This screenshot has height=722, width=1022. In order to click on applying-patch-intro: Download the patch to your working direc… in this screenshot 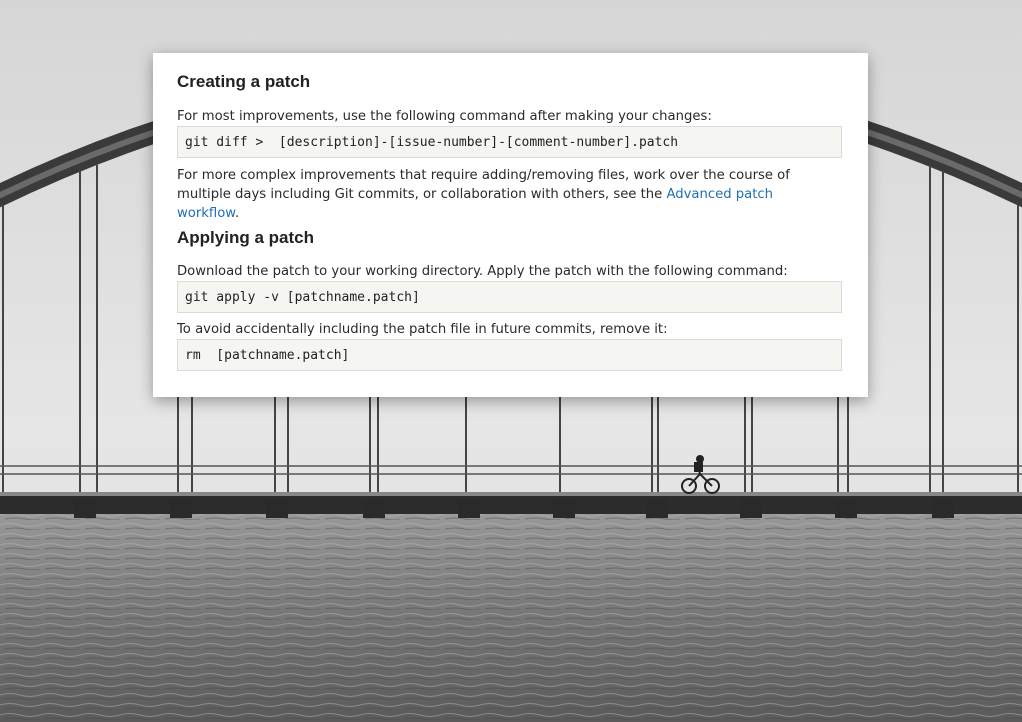, I will do `click(482, 271)`.